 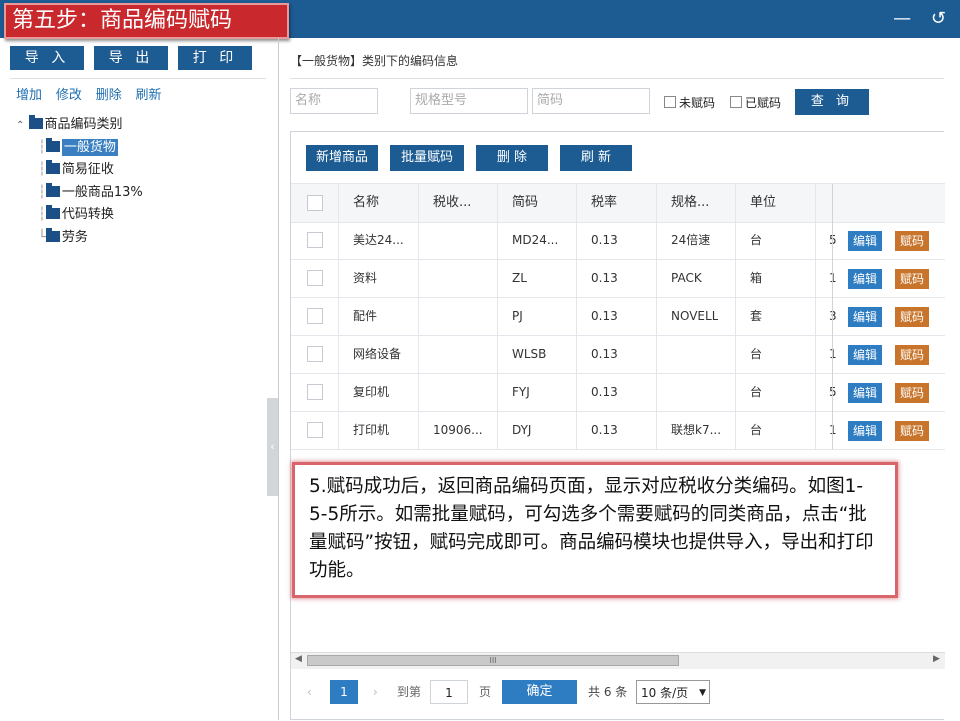 What do you see at coordinates (79, 170) in the screenshot?
I see `tree-item-simple-levy: ┆ 简易征收` at bounding box center [79, 170].